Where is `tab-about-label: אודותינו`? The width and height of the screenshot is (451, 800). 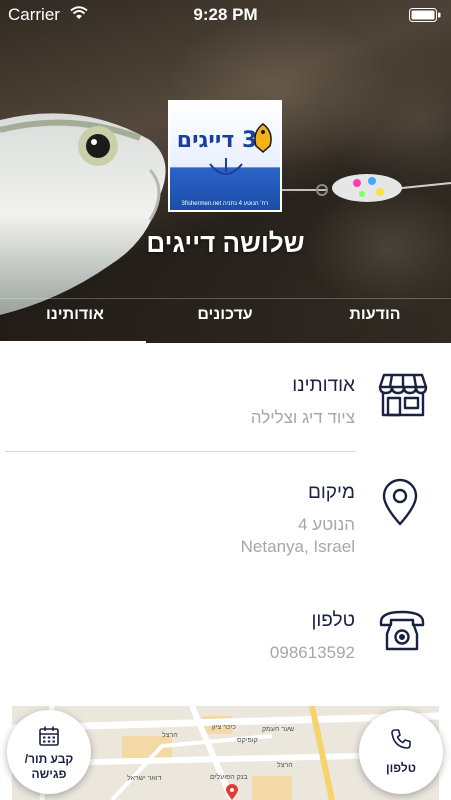 tab-about-label: אודותינו is located at coordinates (75, 314).